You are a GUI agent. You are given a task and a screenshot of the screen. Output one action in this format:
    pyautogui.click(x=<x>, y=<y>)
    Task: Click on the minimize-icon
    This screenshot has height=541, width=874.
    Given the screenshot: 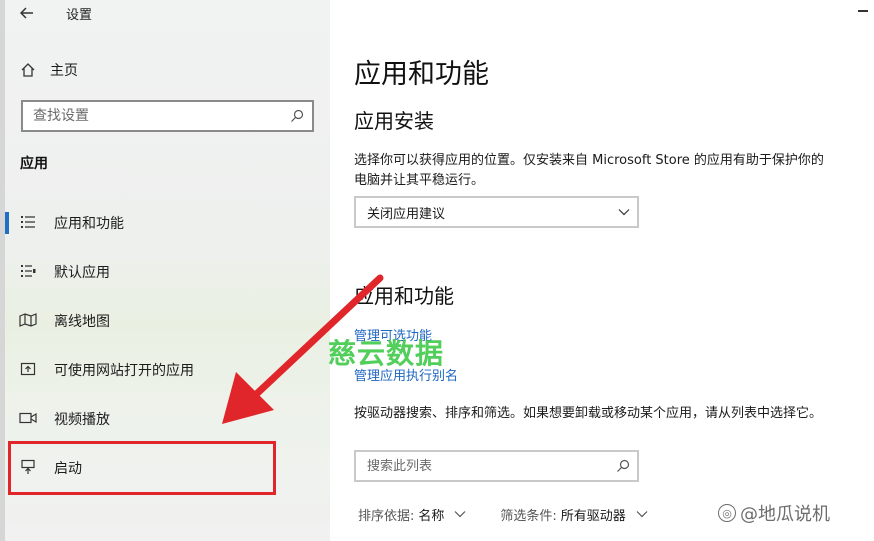 What is the action you would take?
    pyautogui.click(x=863, y=11)
    